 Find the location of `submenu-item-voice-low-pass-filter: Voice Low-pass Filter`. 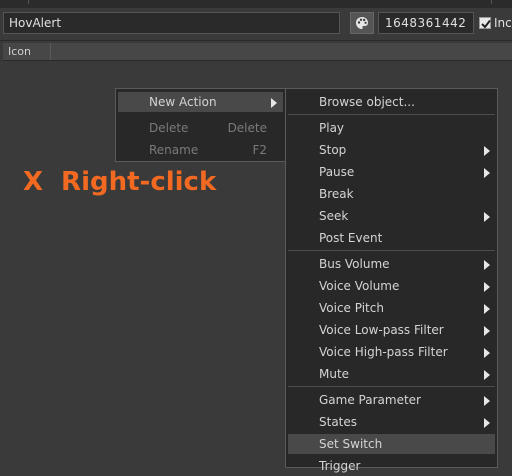

submenu-item-voice-low-pass-filter: Voice Low-pass Filter is located at coordinates (391, 330).